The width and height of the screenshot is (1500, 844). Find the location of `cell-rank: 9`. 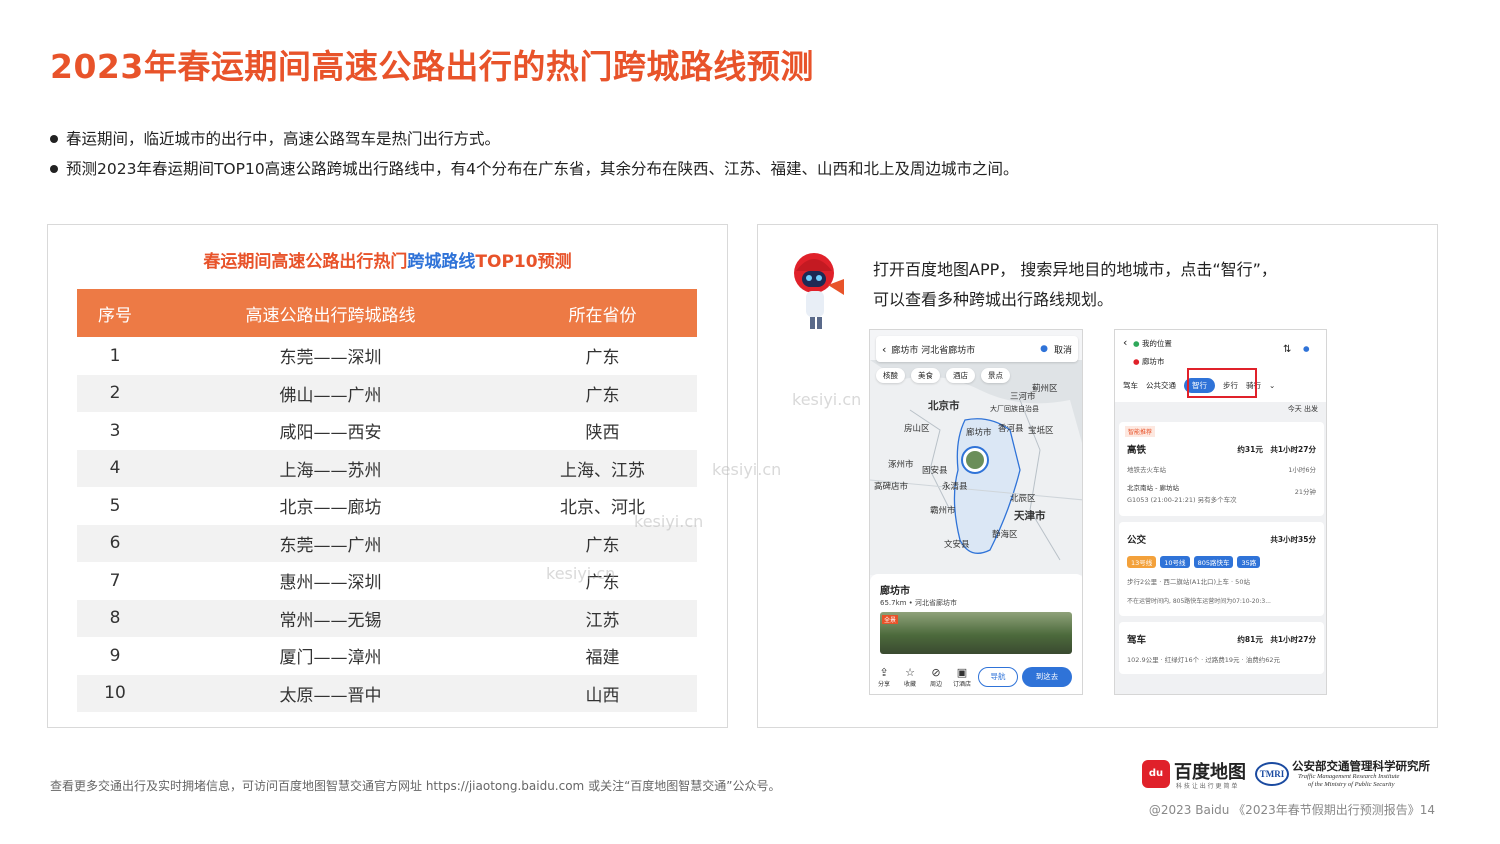

cell-rank: 9 is located at coordinates (115, 656).